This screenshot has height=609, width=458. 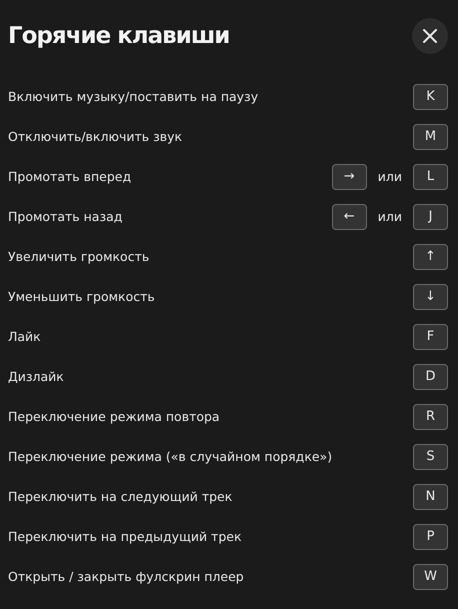 What do you see at coordinates (430, 417) in the screenshot?
I see `key-cap: R` at bounding box center [430, 417].